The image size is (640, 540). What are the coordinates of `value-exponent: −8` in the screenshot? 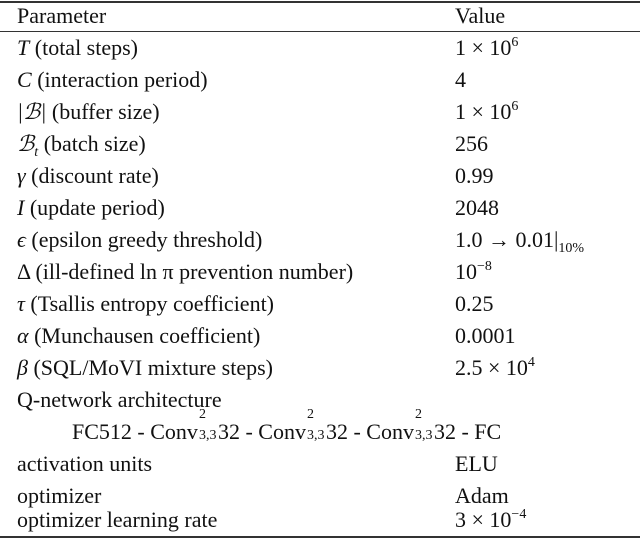 It's located at (484, 266).